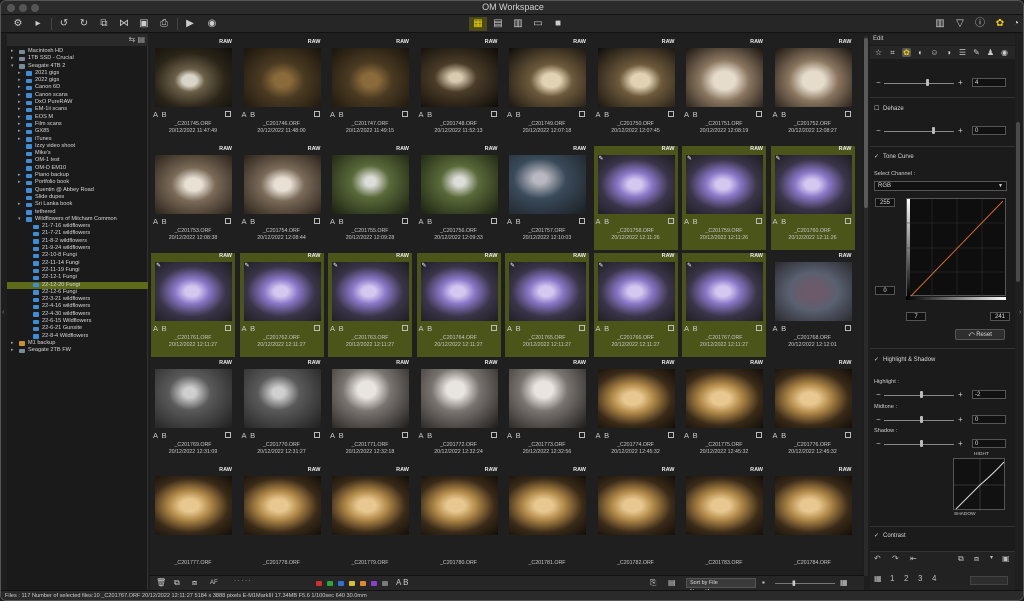  What do you see at coordinates (104, 24) in the screenshot?
I see `compare-icon: ⧉` at bounding box center [104, 24].